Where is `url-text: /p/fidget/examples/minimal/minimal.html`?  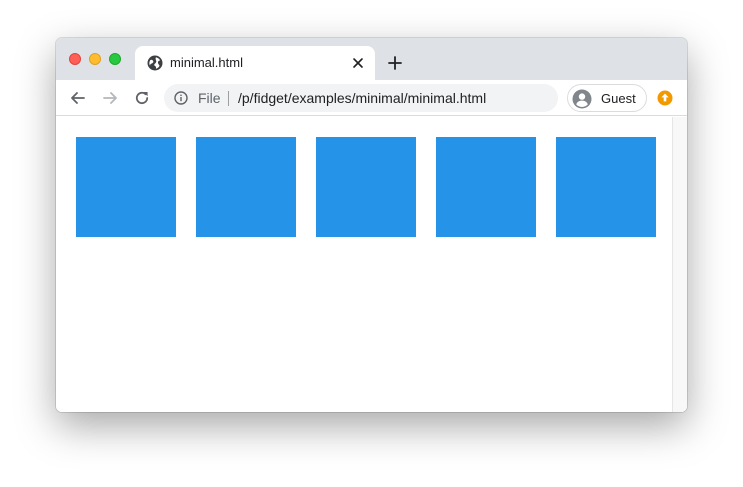 url-text: /p/fidget/examples/minimal/minimal.html is located at coordinates (362, 98).